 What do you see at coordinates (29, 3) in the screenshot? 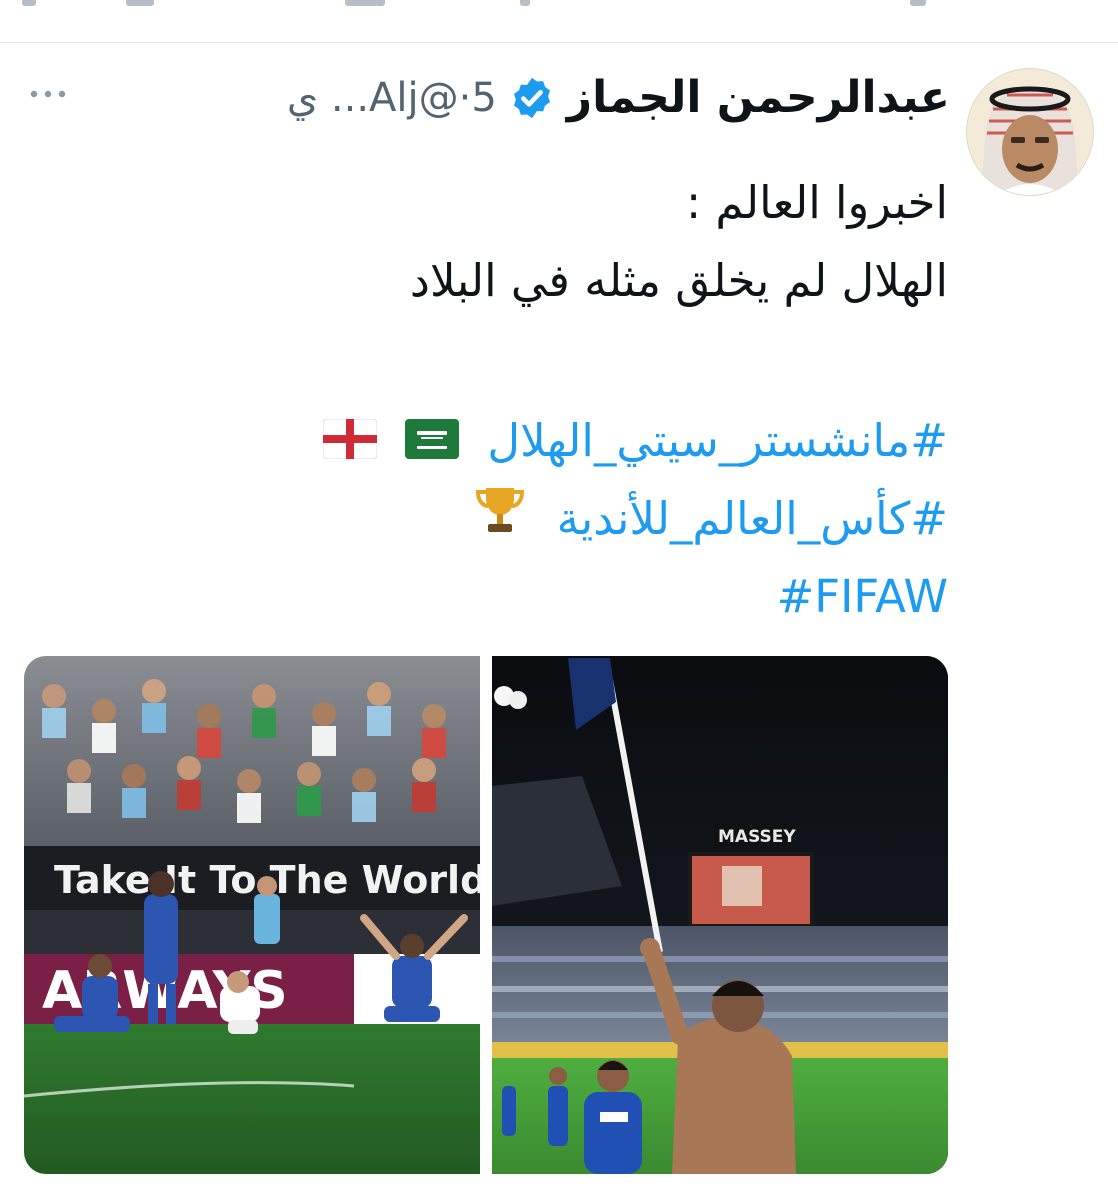
I see `reply-icon` at bounding box center [29, 3].